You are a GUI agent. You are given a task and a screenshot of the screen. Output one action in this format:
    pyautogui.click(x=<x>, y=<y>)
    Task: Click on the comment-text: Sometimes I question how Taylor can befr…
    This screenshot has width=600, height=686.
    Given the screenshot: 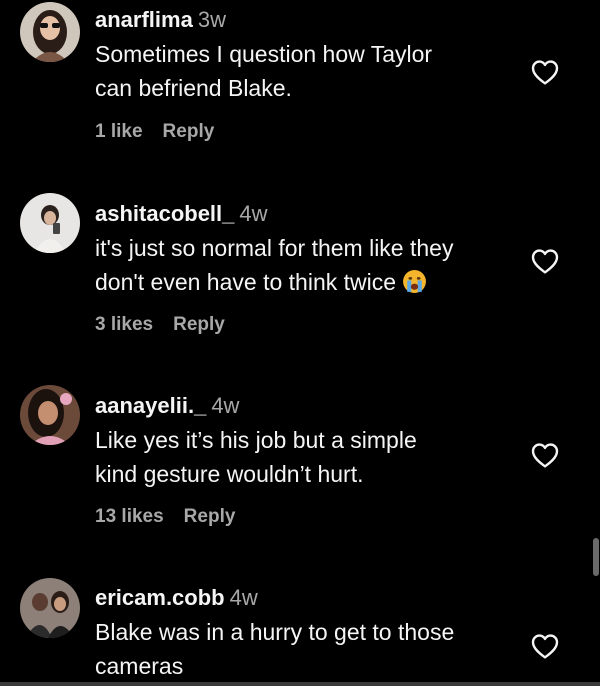 What is the action you would take?
    pyautogui.click(x=310, y=71)
    